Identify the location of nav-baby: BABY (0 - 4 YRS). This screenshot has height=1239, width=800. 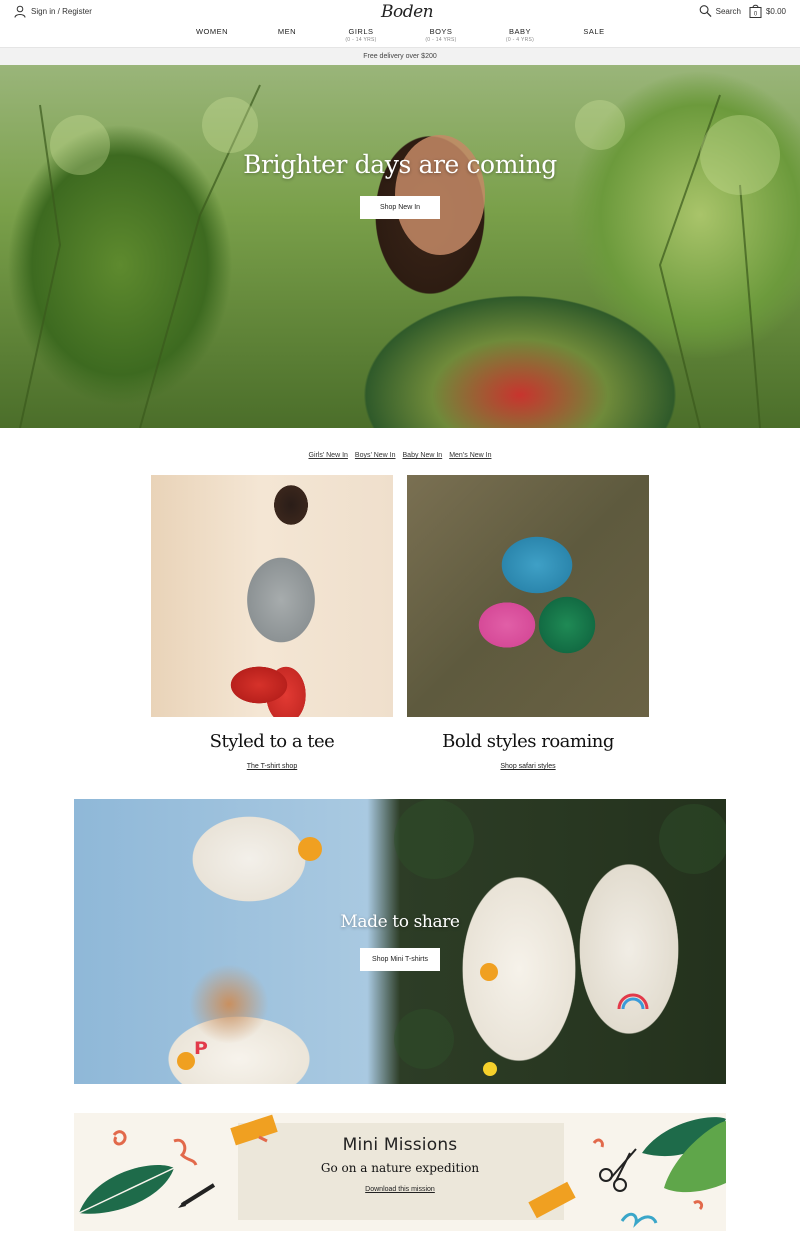
(520, 35).